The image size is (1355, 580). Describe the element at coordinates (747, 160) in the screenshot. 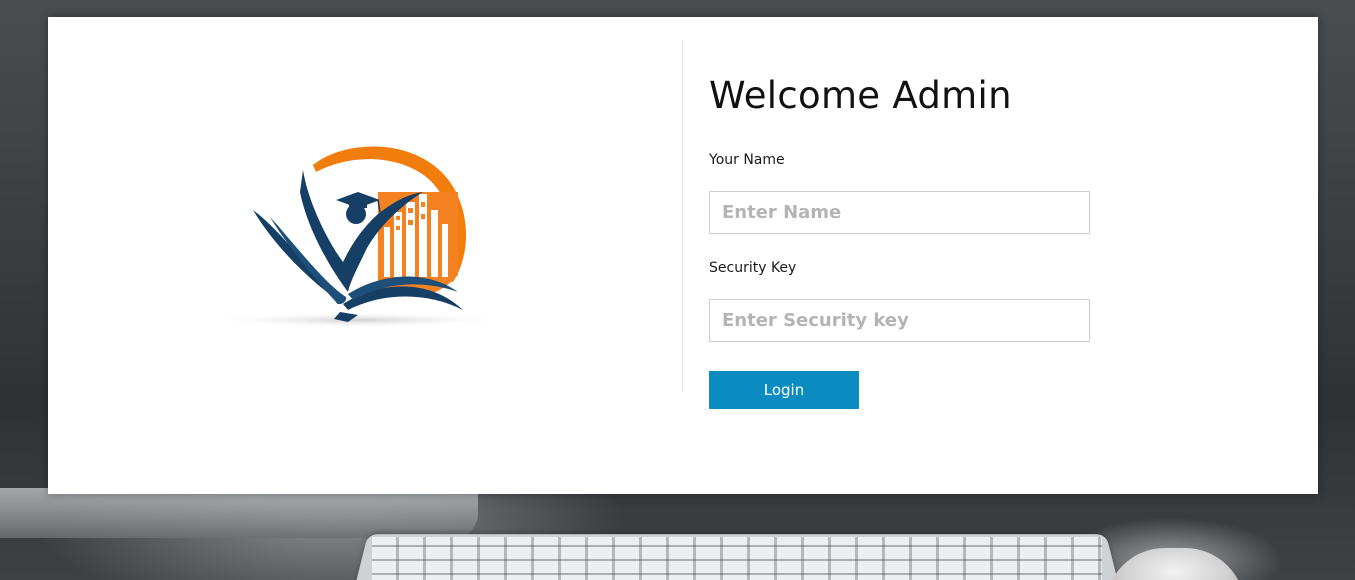

I see `name-label: Your Name` at that location.